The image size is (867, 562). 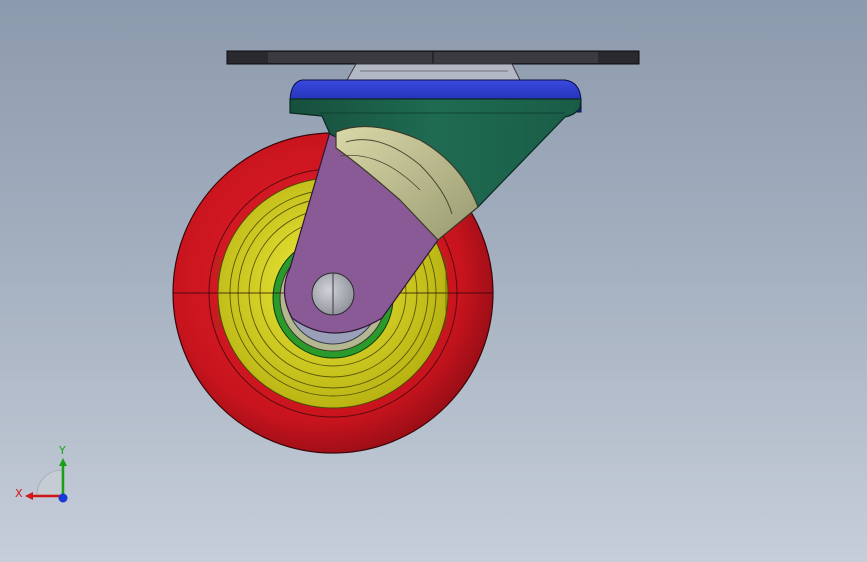 What do you see at coordinates (19, 493) in the screenshot?
I see `x-axis-label: X` at bounding box center [19, 493].